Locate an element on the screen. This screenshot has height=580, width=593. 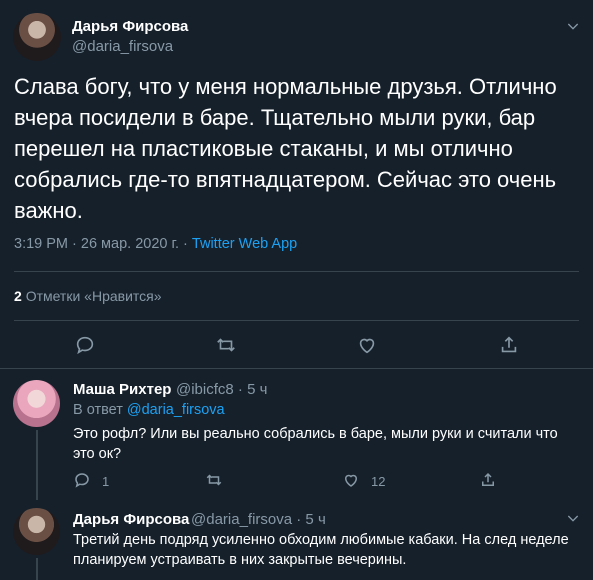
reply-author-handle: @daria_firsova · 5 ч is located at coordinates (258, 519).